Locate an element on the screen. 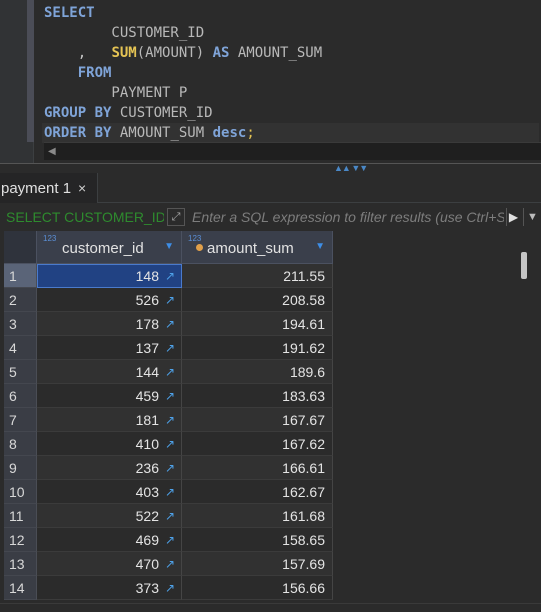  cell-customer-id: 178 ↗ is located at coordinates (109, 324).